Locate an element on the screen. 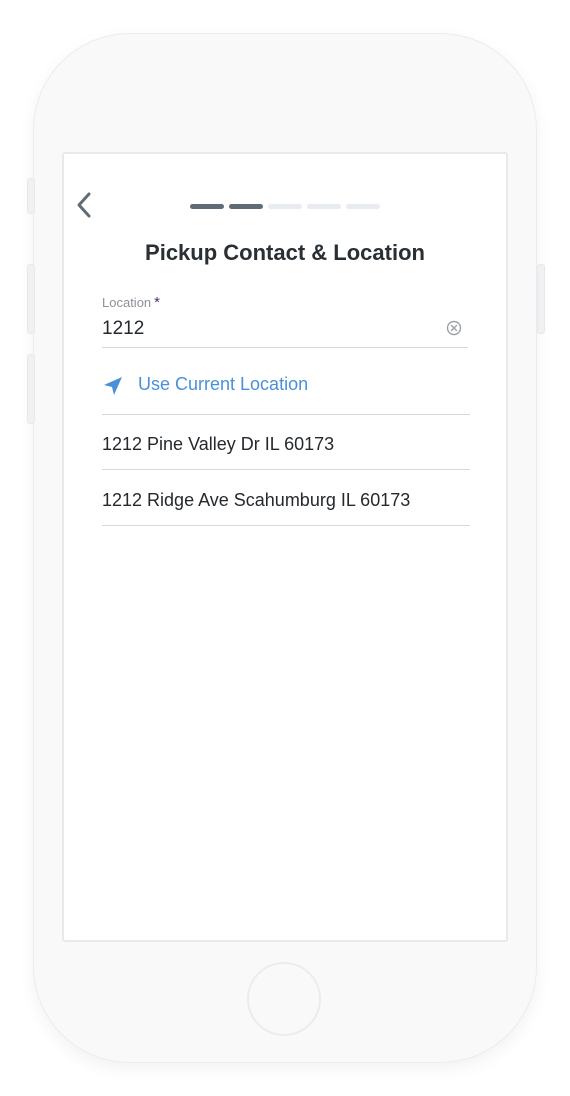 The height and width of the screenshot is (1096, 570). phone-home-button is located at coordinates (284, 999).